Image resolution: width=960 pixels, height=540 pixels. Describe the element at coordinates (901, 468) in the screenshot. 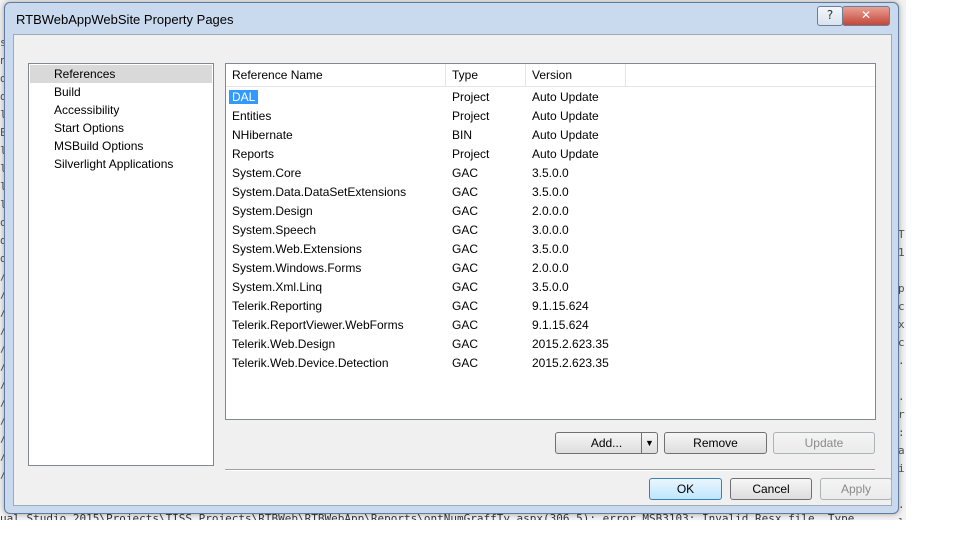

I see `background-code-fragment: i` at that location.